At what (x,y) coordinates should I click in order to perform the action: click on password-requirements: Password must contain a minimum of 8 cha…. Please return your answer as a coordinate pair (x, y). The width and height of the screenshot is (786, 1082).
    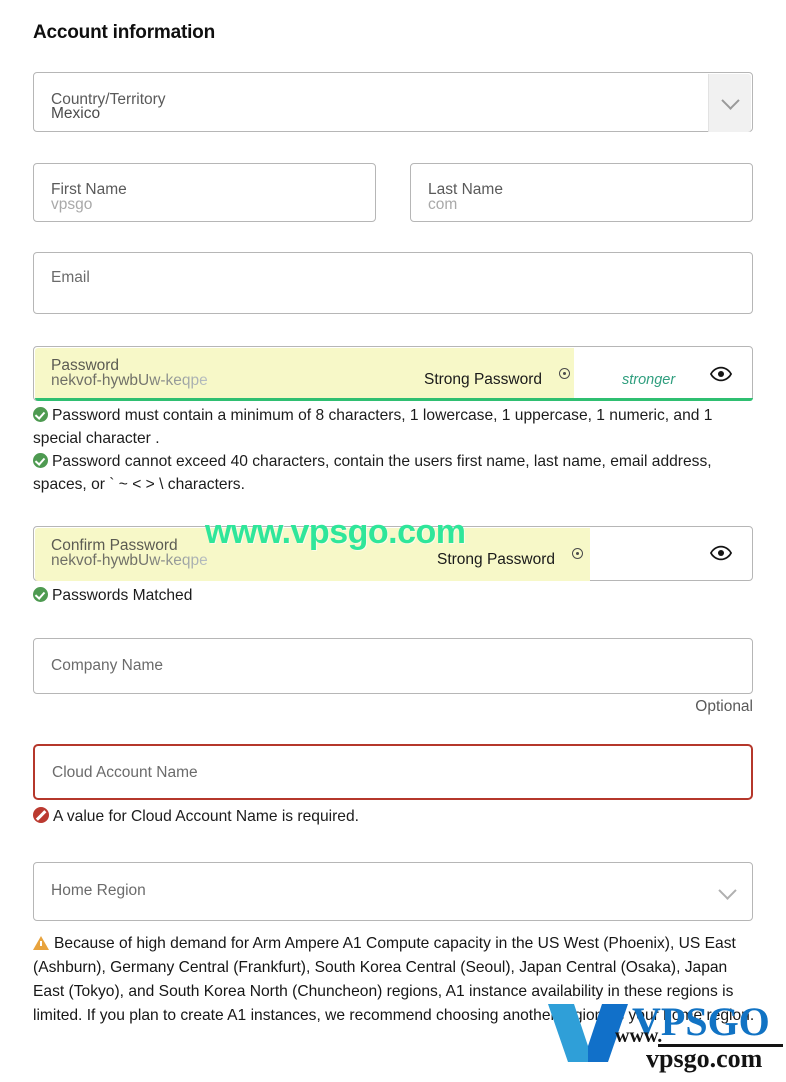
    Looking at the image, I should click on (395, 450).